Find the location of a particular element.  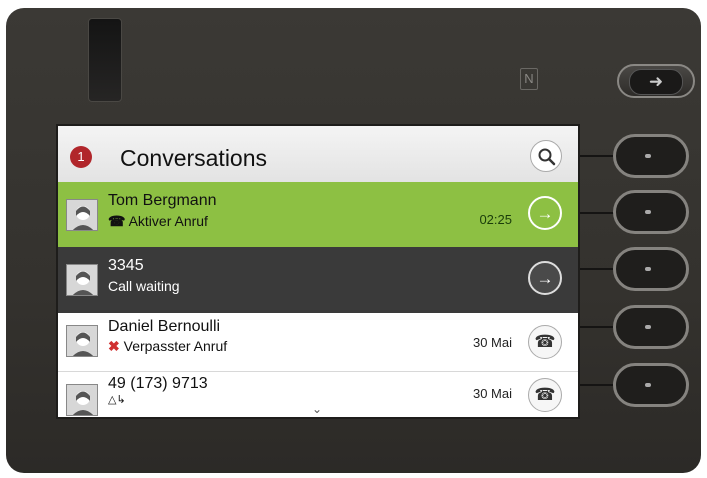

call-status: ☎ Aktiver Anruf is located at coordinates (158, 221).